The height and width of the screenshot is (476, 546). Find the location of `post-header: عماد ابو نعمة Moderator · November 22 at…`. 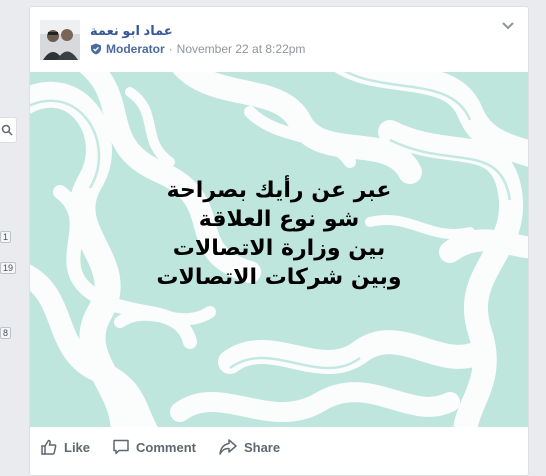

post-header: عماد ابو نعمة Moderator · November 22 at… is located at coordinates (279, 39).